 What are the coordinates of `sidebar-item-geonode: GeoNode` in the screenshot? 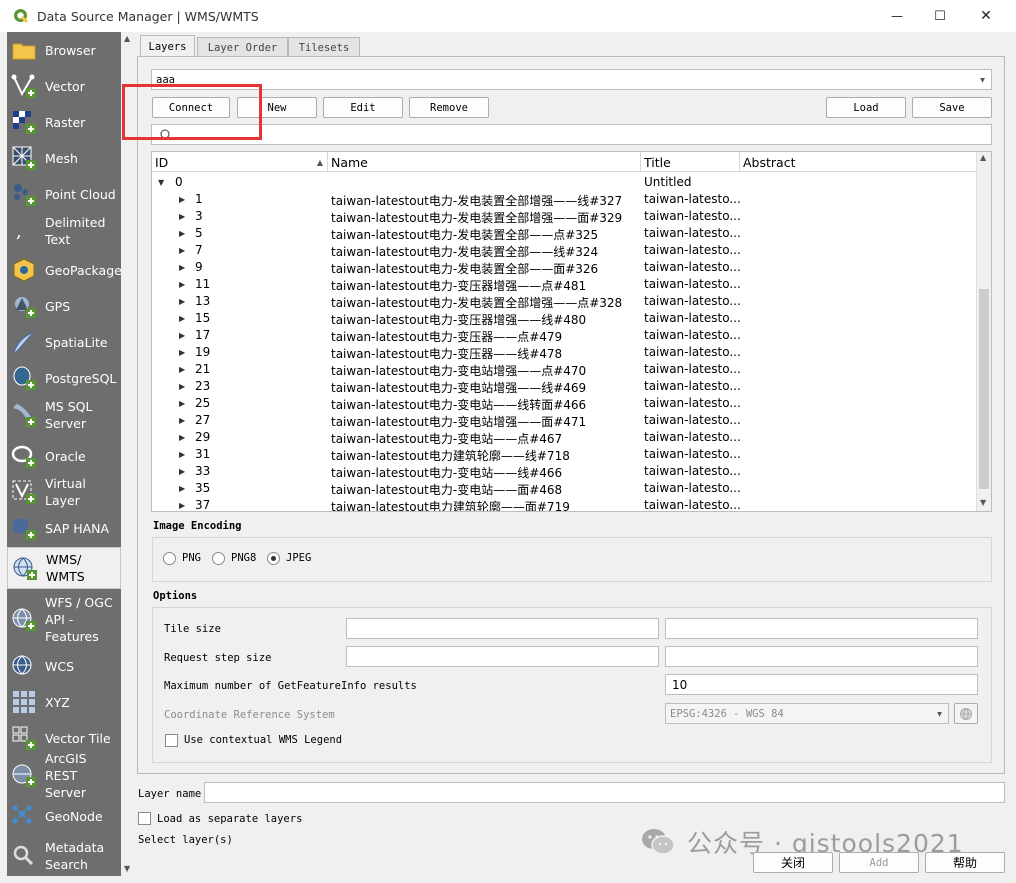 It's located at (64, 816).